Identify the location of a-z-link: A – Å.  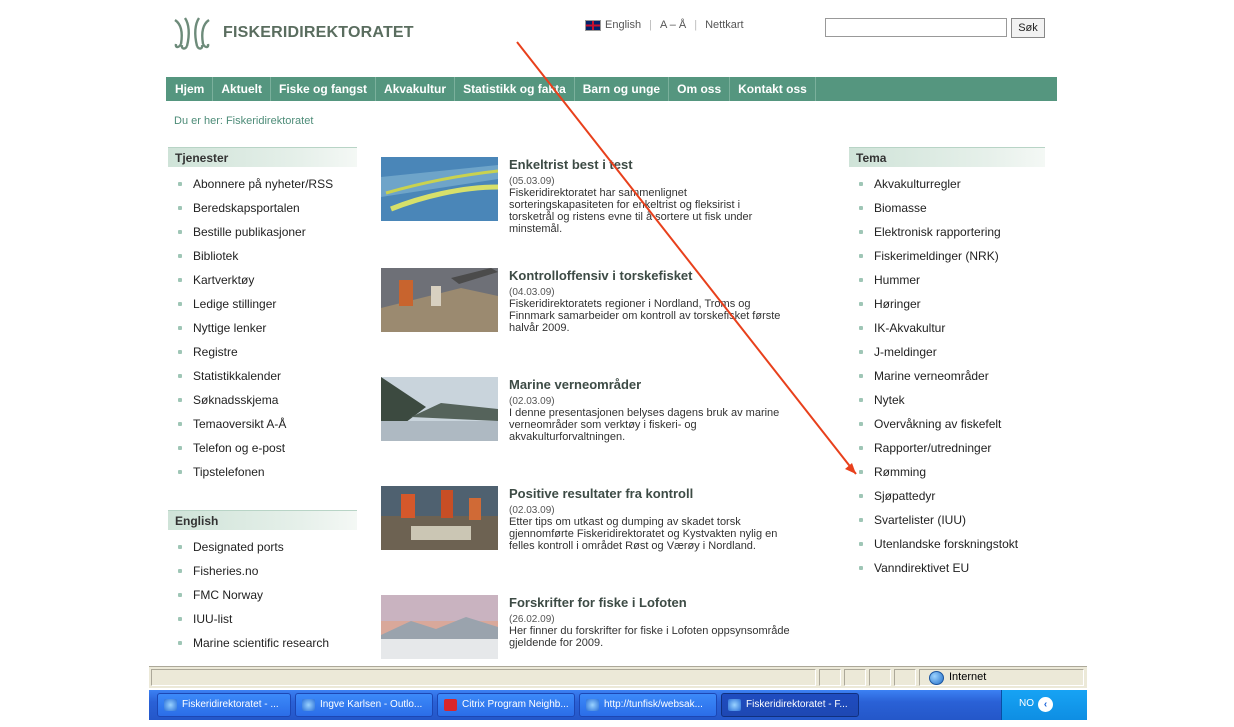
(673, 25).